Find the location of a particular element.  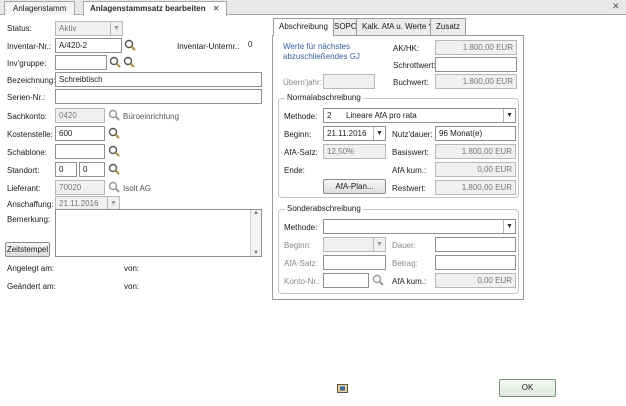

sonder-dauer-input is located at coordinates (475, 244).